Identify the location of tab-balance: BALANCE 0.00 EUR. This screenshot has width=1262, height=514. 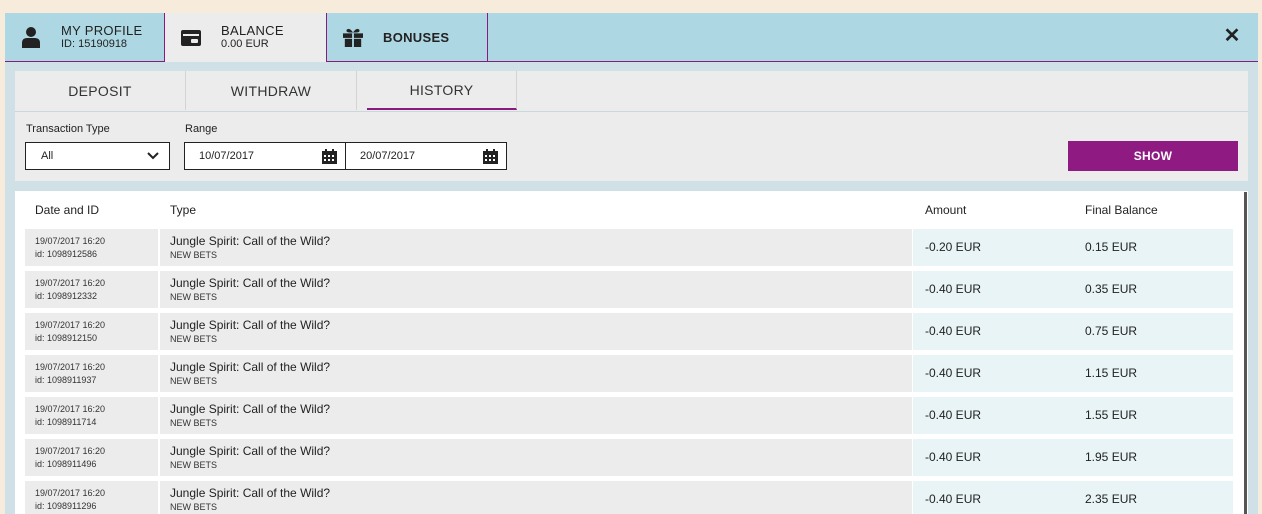
(246, 37).